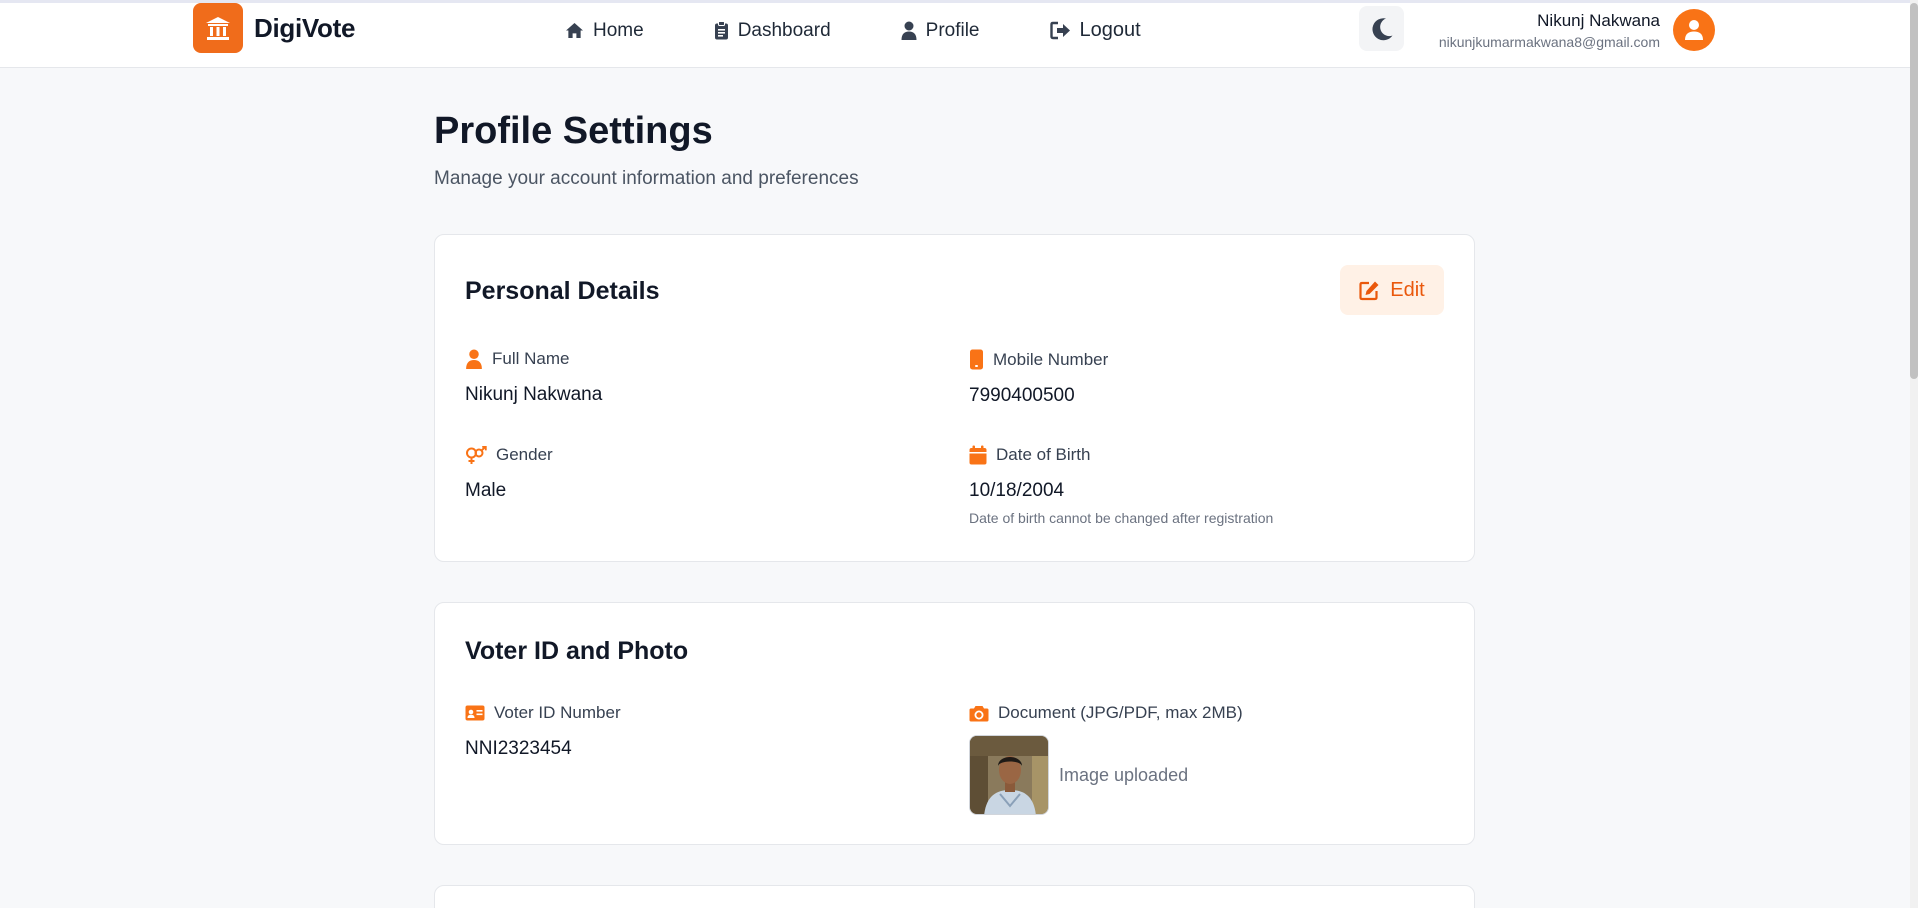  I want to click on gender-icon, so click(476, 454).